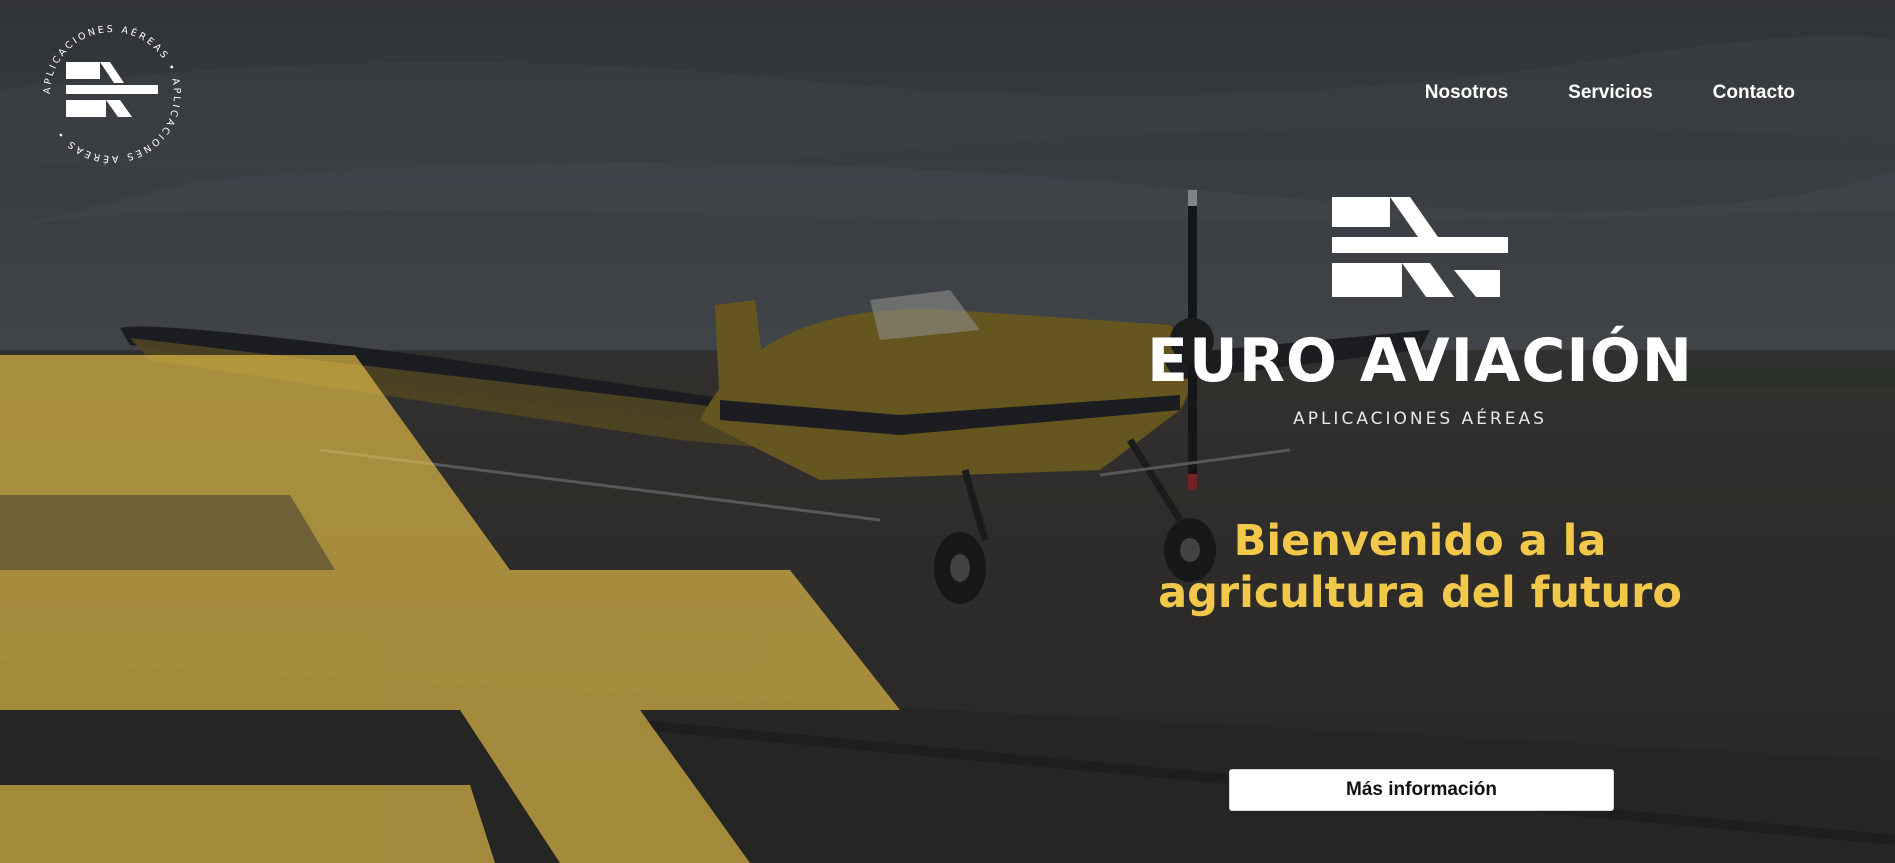 This screenshot has width=1895, height=863. What do you see at coordinates (1420, 361) in the screenshot?
I see `brand-name: EURO AVIACIÓN` at bounding box center [1420, 361].